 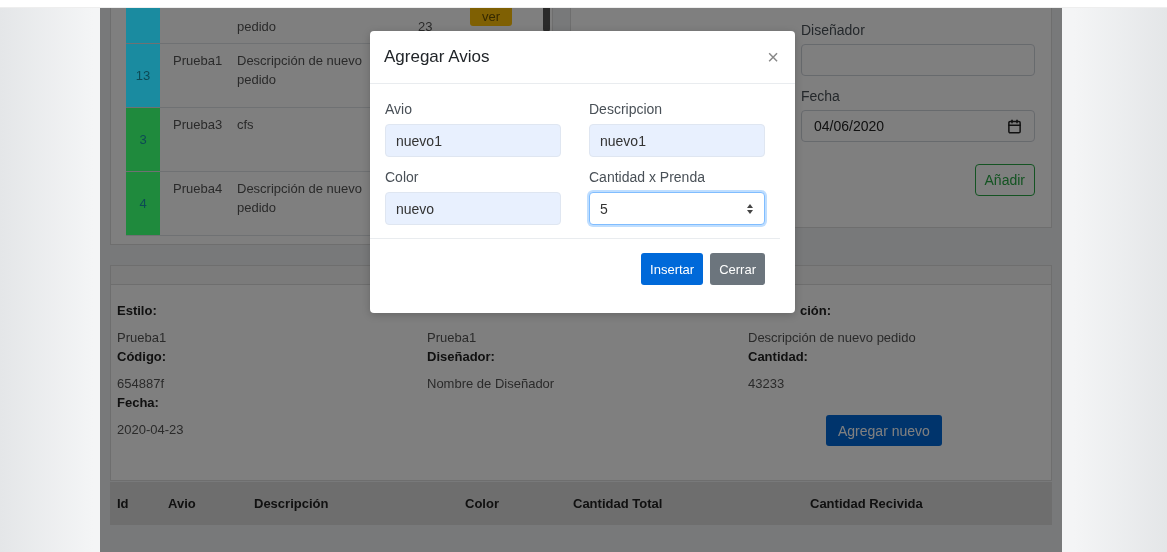 I want to click on detail-value: 2020-04-23, so click(x=151, y=429).